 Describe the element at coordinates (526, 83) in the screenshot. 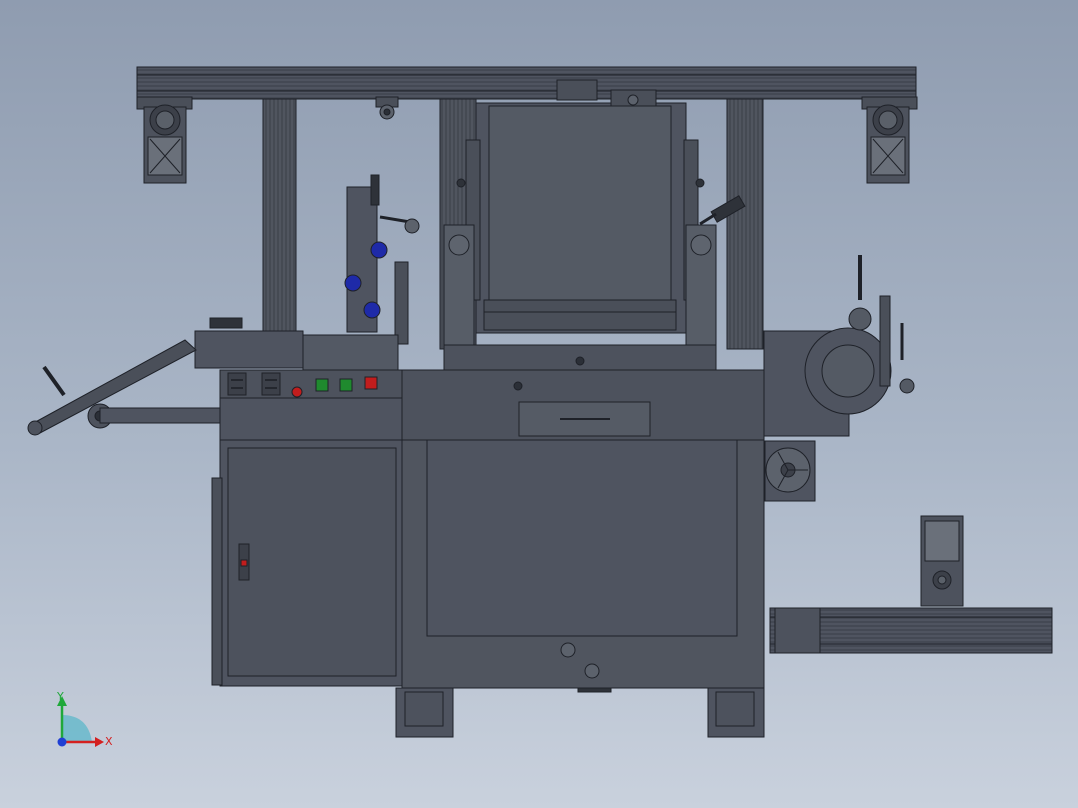

I see `top-gantry-beam` at that location.